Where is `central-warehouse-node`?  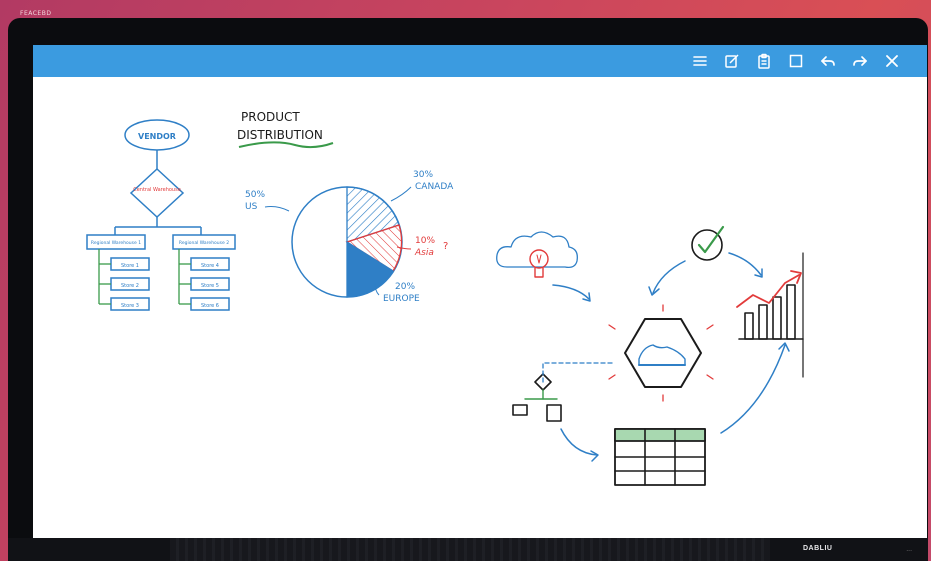 central-warehouse-node is located at coordinates (157, 193).